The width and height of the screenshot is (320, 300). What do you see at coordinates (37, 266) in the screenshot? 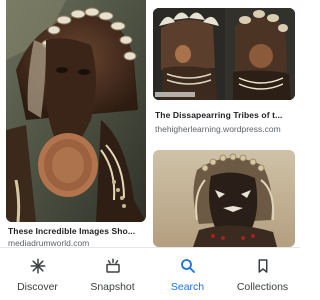
I see `asterisk-icon` at bounding box center [37, 266].